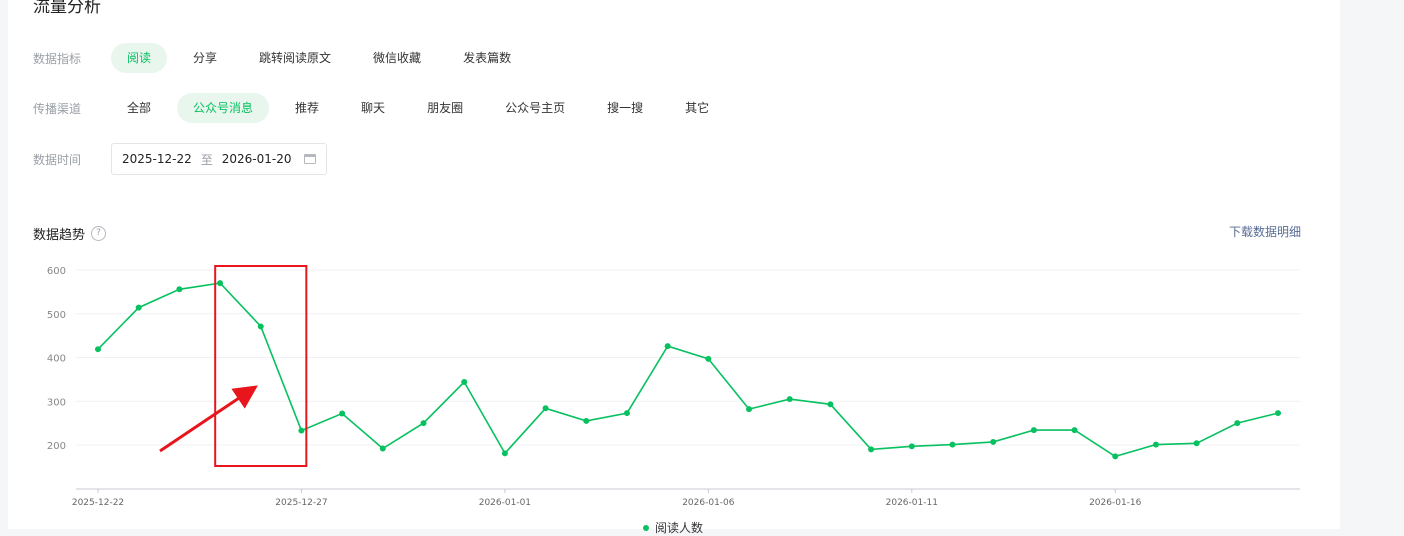 This screenshot has height=536, width=1404. I want to click on x-tick-label: 2026-01-06, so click(708, 503).